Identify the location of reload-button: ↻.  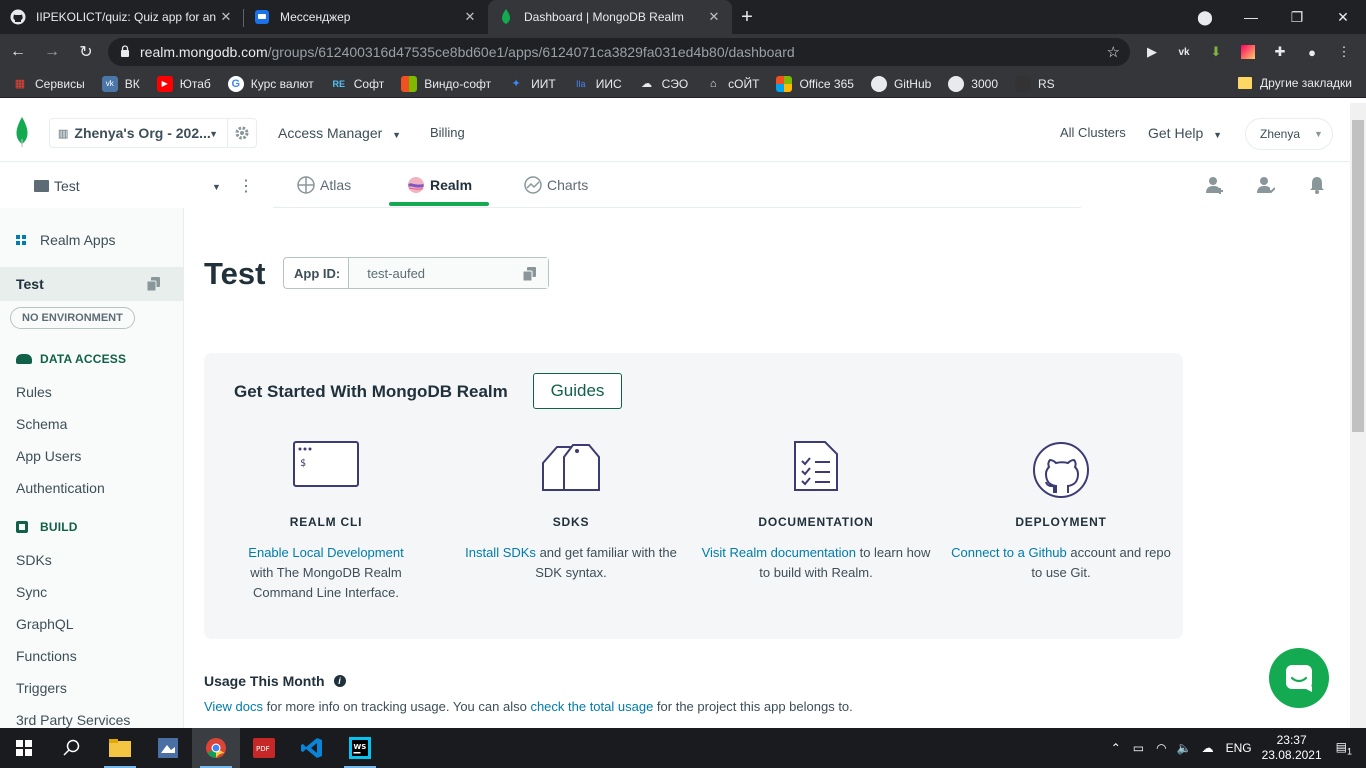
(86, 52).